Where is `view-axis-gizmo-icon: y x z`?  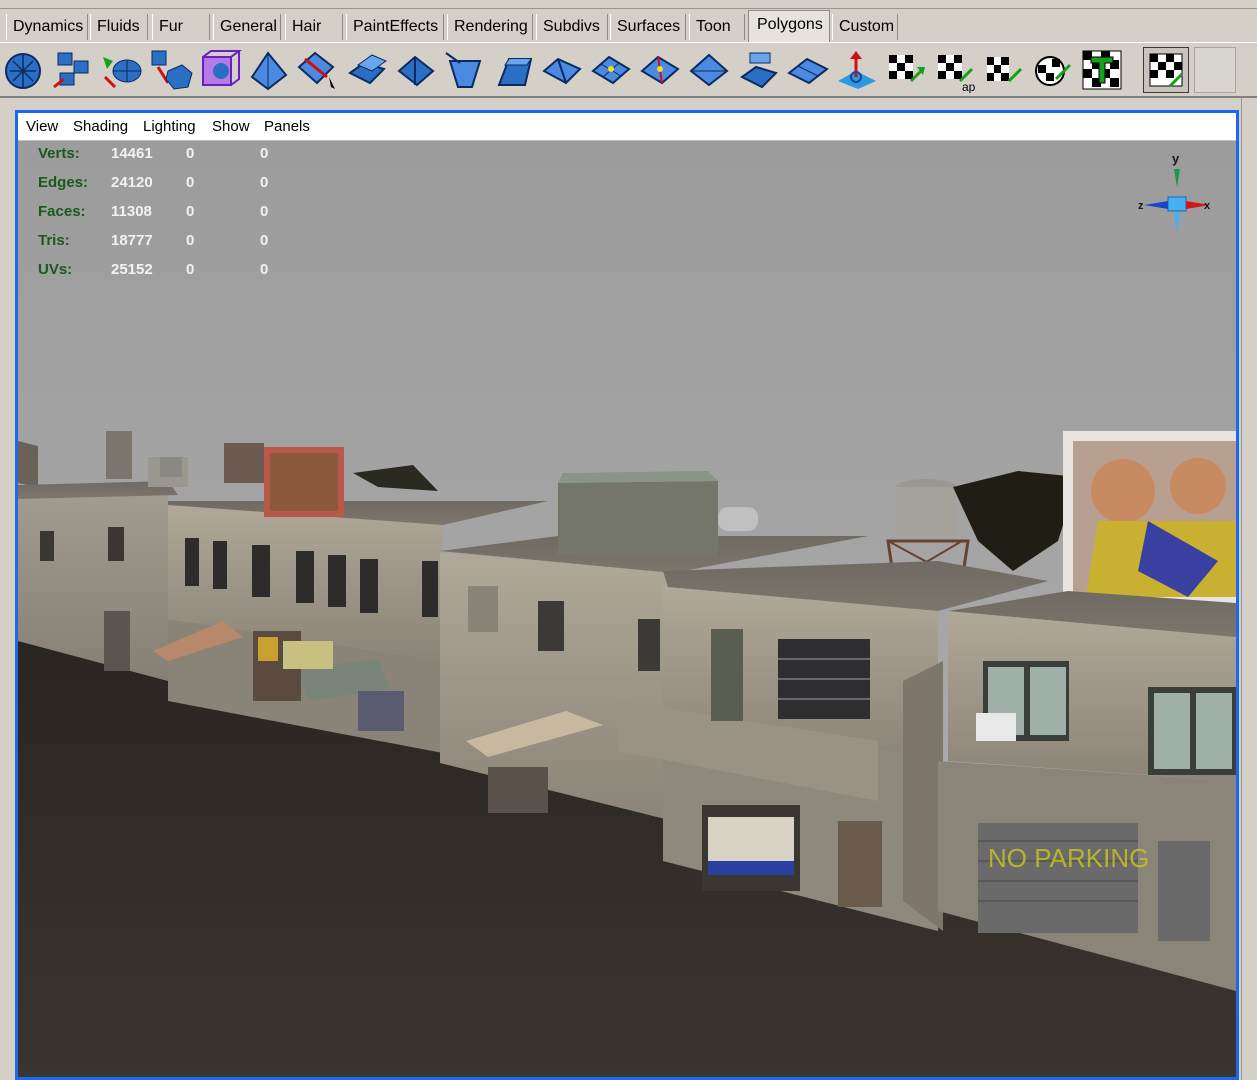
view-axis-gizmo-icon: y x z is located at coordinates (1178, 199).